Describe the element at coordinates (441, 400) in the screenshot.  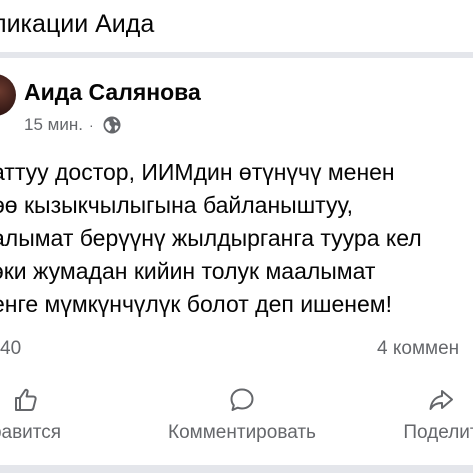
I see `share-arrow-icon` at that location.